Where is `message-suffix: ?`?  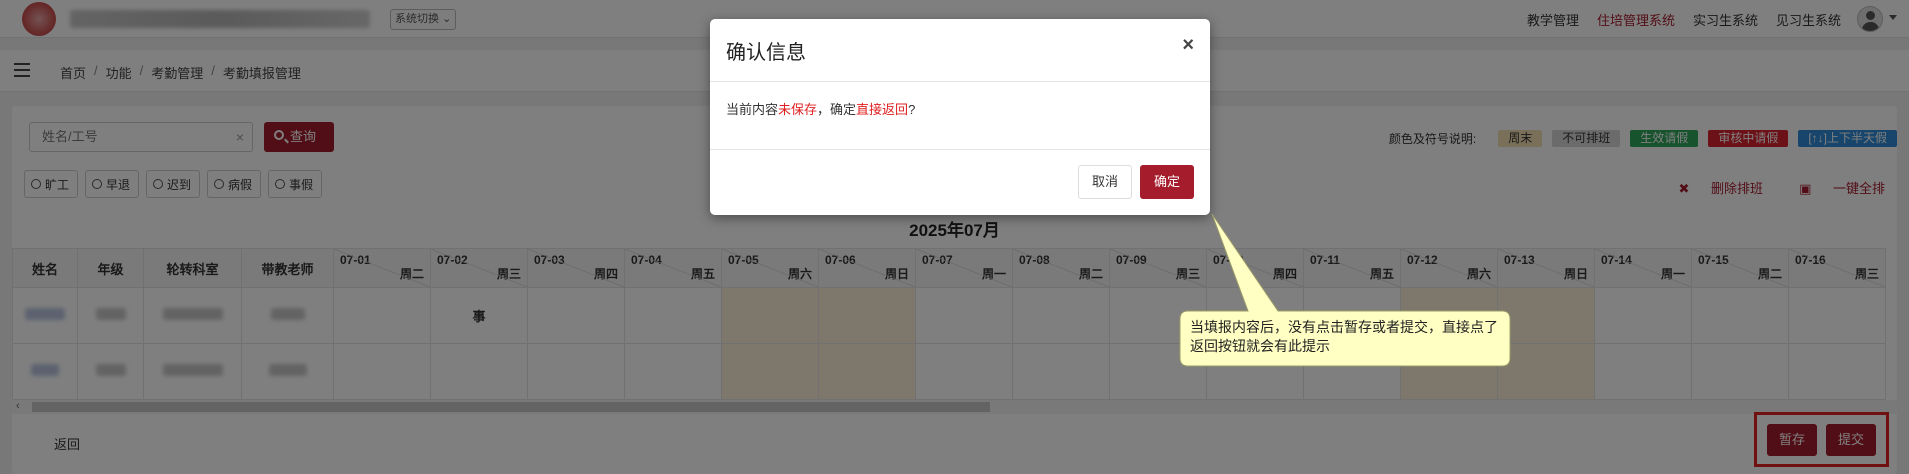 message-suffix: ? is located at coordinates (912, 109).